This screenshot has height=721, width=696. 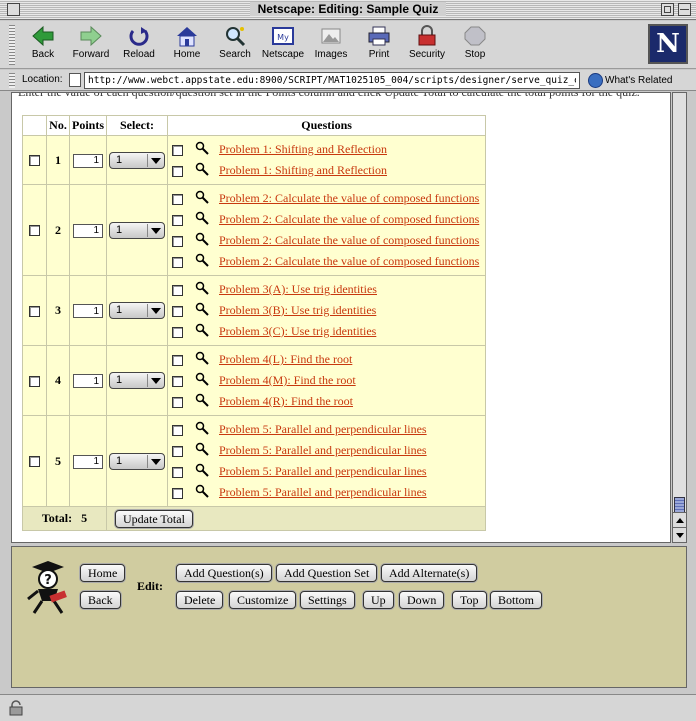 I want to click on forward-button: Forward, so click(x=91, y=45).